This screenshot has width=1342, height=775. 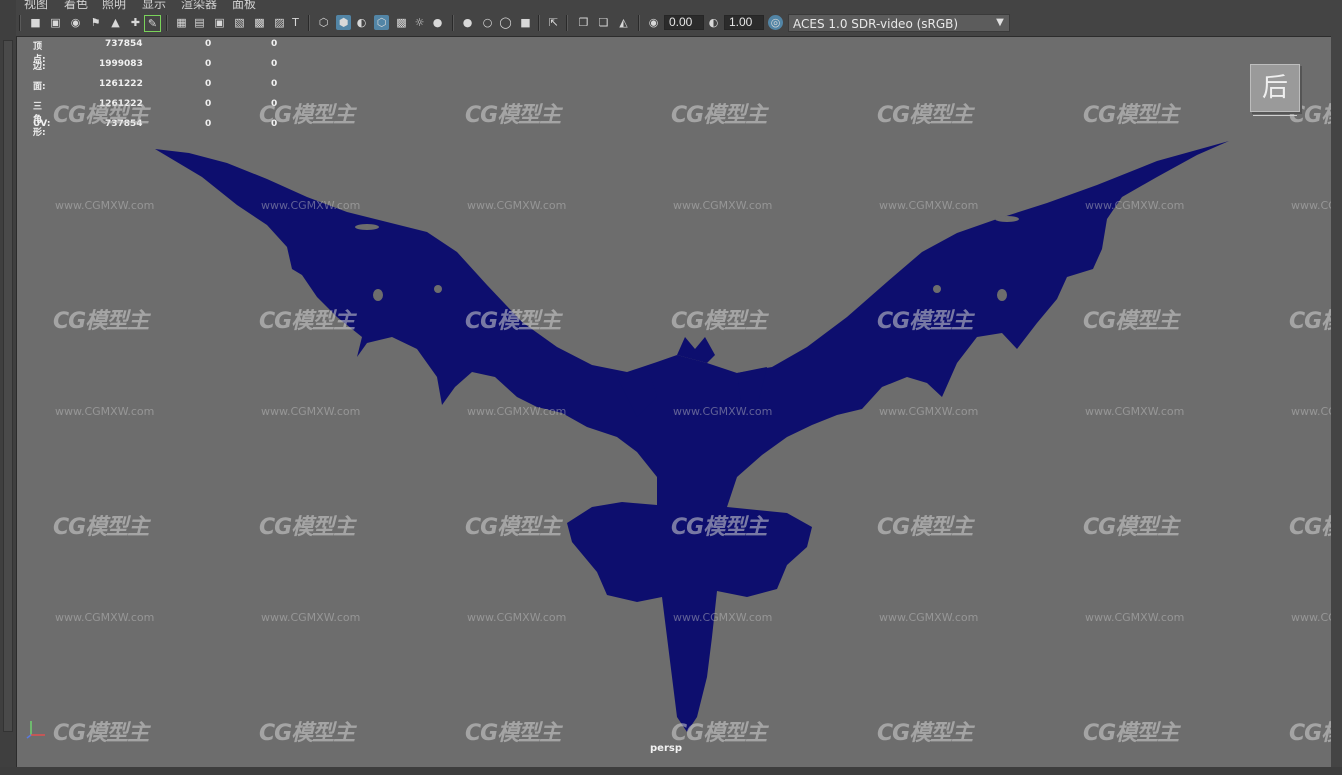 I want to click on hud-count: 1261222, so click(x=121, y=84).